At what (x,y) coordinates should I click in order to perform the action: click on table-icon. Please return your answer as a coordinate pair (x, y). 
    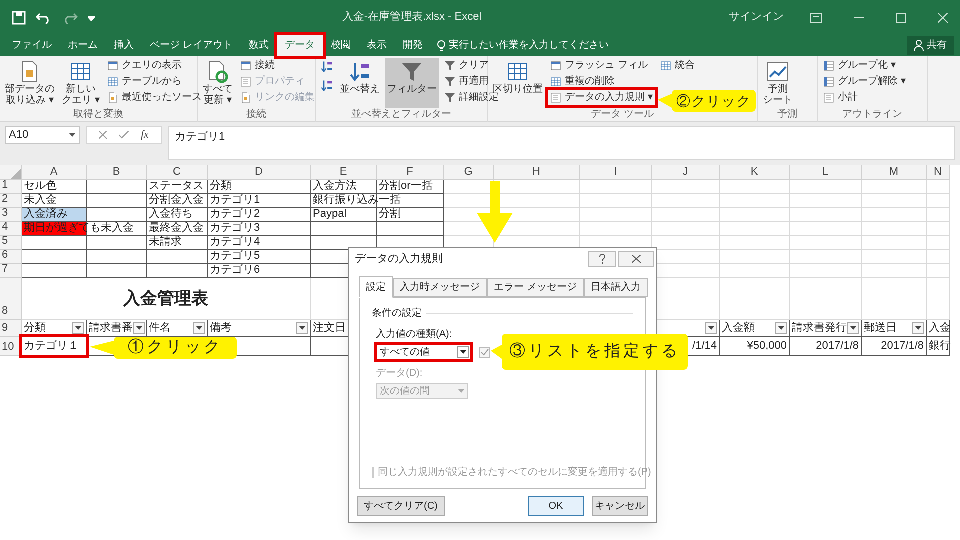
    Looking at the image, I should click on (556, 82).